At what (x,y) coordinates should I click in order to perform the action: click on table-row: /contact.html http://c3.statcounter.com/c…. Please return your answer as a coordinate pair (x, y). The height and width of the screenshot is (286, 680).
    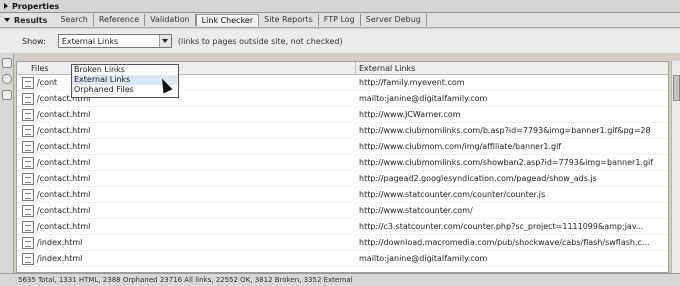
    Looking at the image, I should click on (342, 227).